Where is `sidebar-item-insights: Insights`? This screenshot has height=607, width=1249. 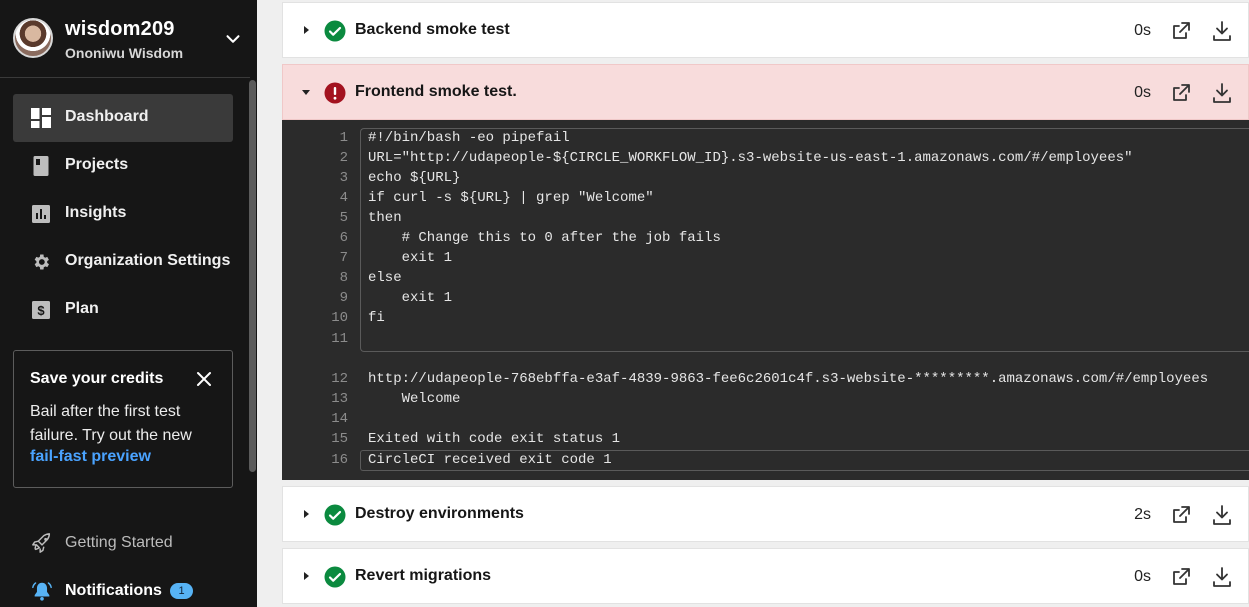
sidebar-item-insights: Insights is located at coordinates (123, 214).